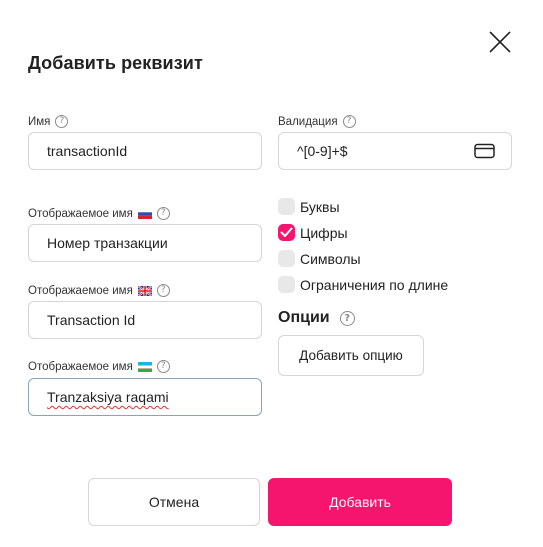 The image size is (543, 547). What do you see at coordinates (395, 151) in the screenshot?
I see `validation-input: ^[0-9]+$` at bounding box center [395, 151].